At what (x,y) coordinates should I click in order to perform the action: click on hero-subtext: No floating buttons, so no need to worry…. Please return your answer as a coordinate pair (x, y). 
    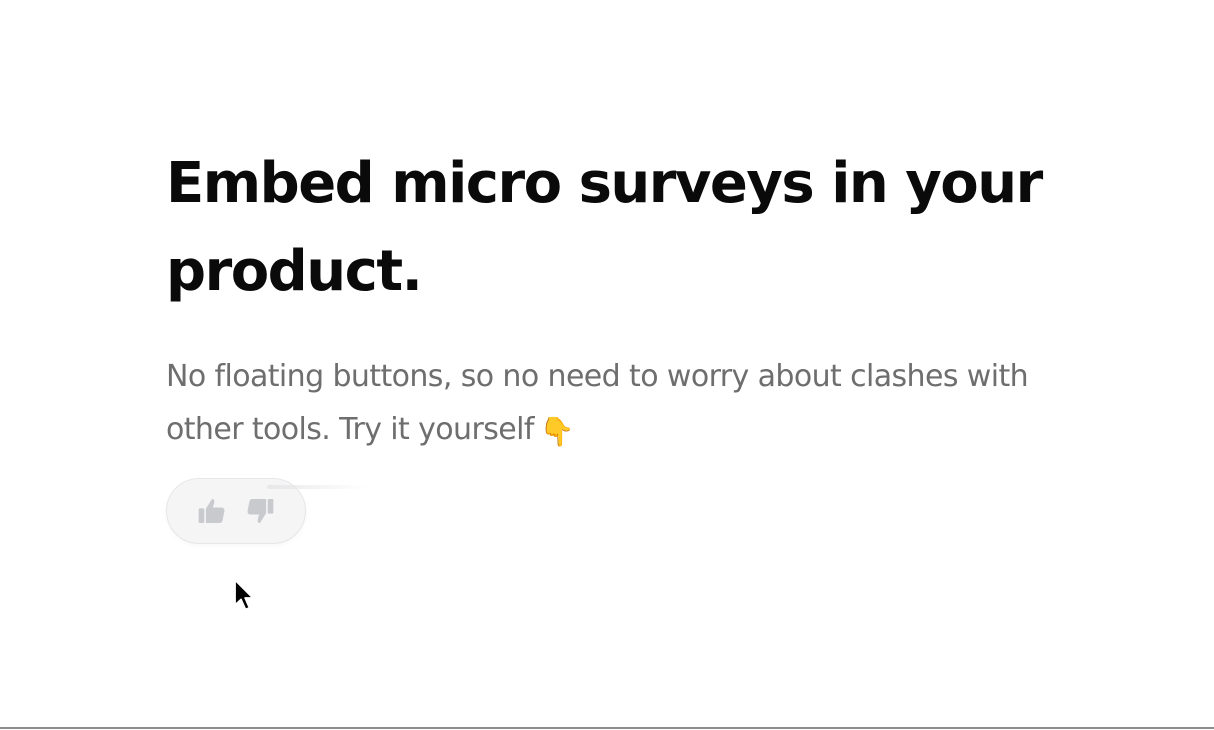
    Looking at the image, I should click on (636, 404).